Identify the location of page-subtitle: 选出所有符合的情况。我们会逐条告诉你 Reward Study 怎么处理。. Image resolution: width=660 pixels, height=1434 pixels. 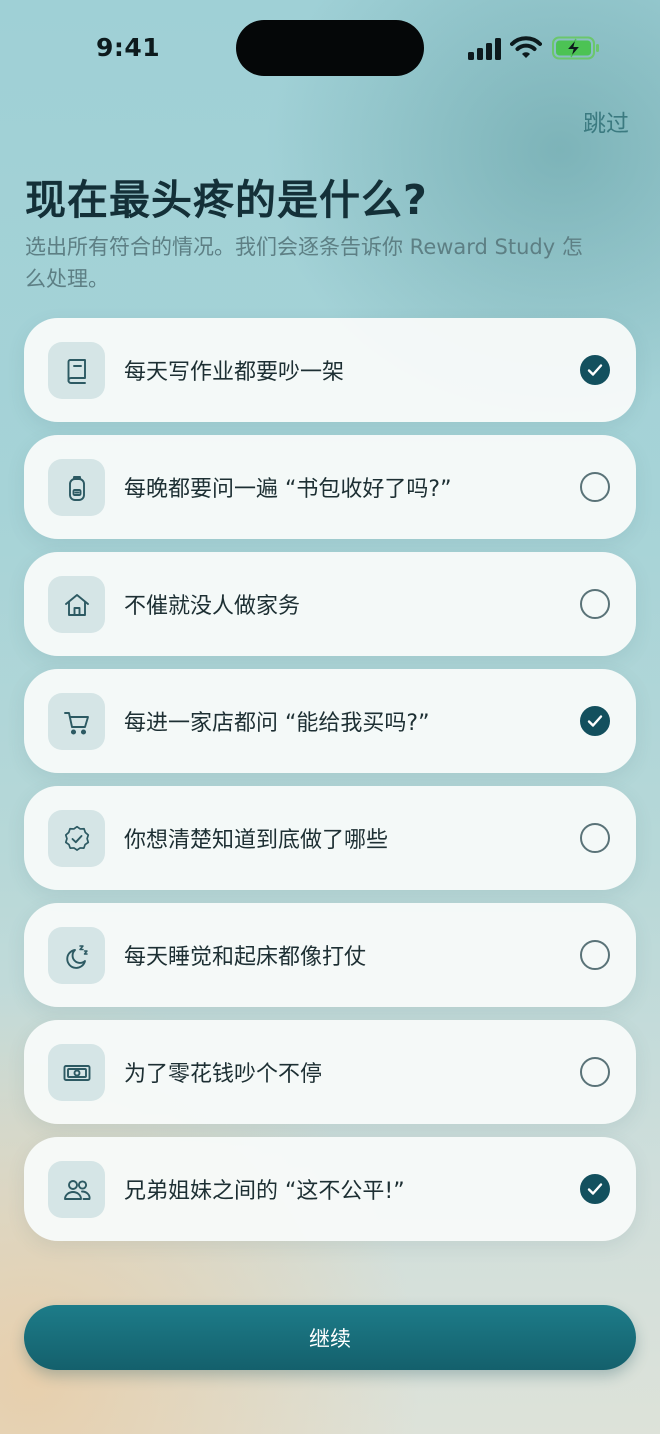
(304, 263).